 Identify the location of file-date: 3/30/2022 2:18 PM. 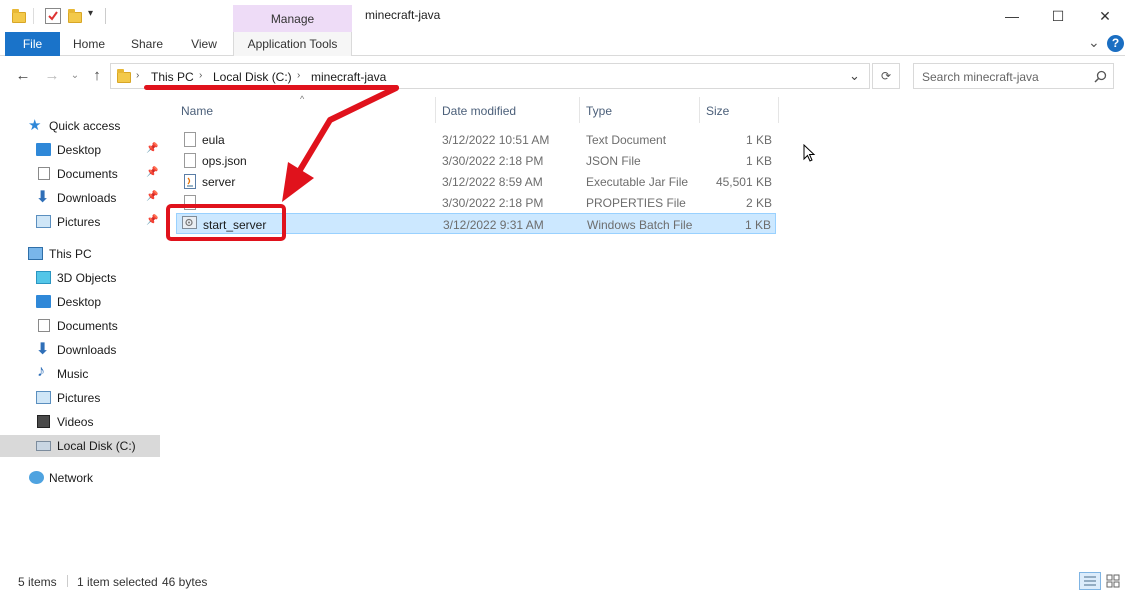
(493, 161).